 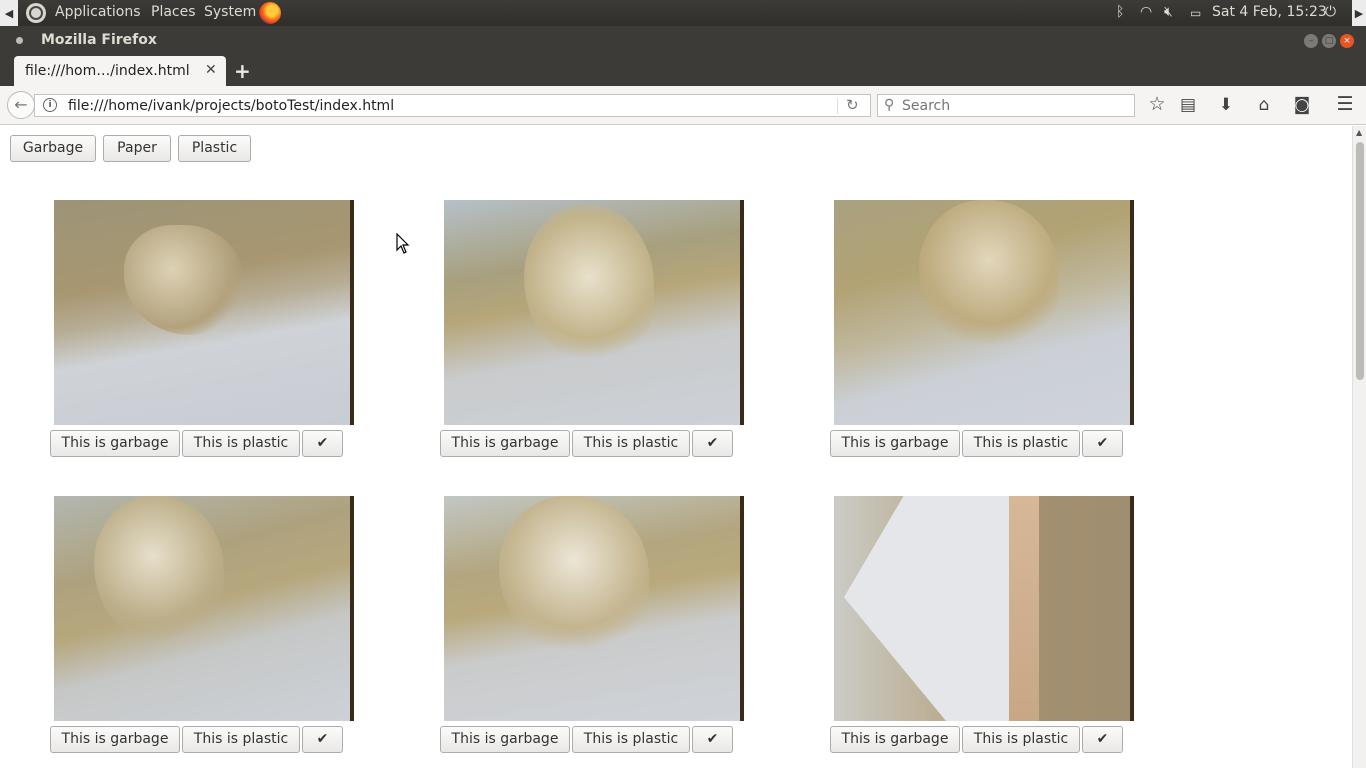 I want to click on ubuntu-logo-icon, so click(x=36, y=13).